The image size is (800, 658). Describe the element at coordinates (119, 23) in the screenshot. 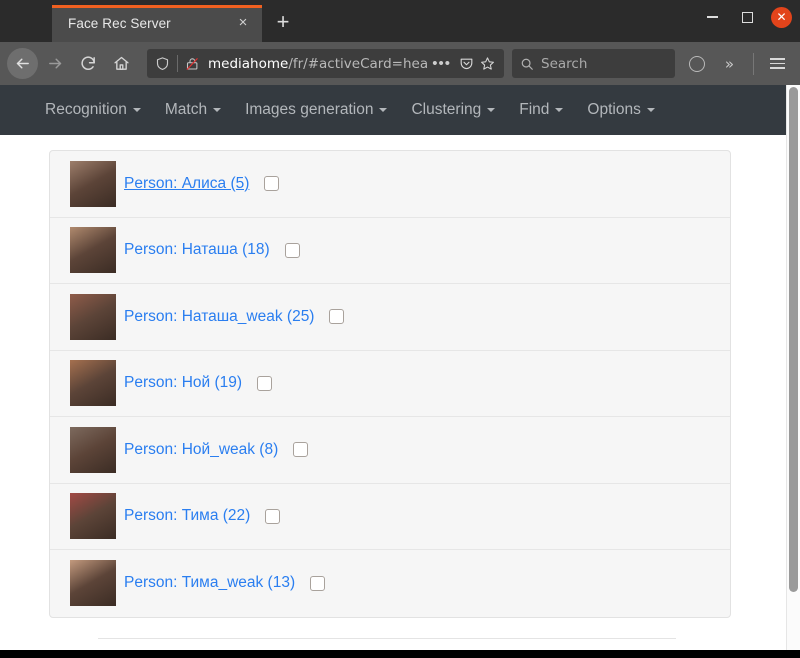

I see `tab-title: Face Rec Server` at that location.